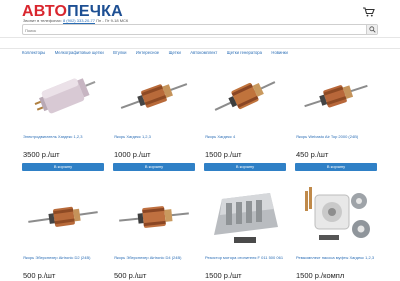 The width and height of the screenshot is (400, 281). Describe the element at coordinates (154, 137) in the screenshot. I see `product-title: Якорь Хагдекс 1,2,3` at that location.